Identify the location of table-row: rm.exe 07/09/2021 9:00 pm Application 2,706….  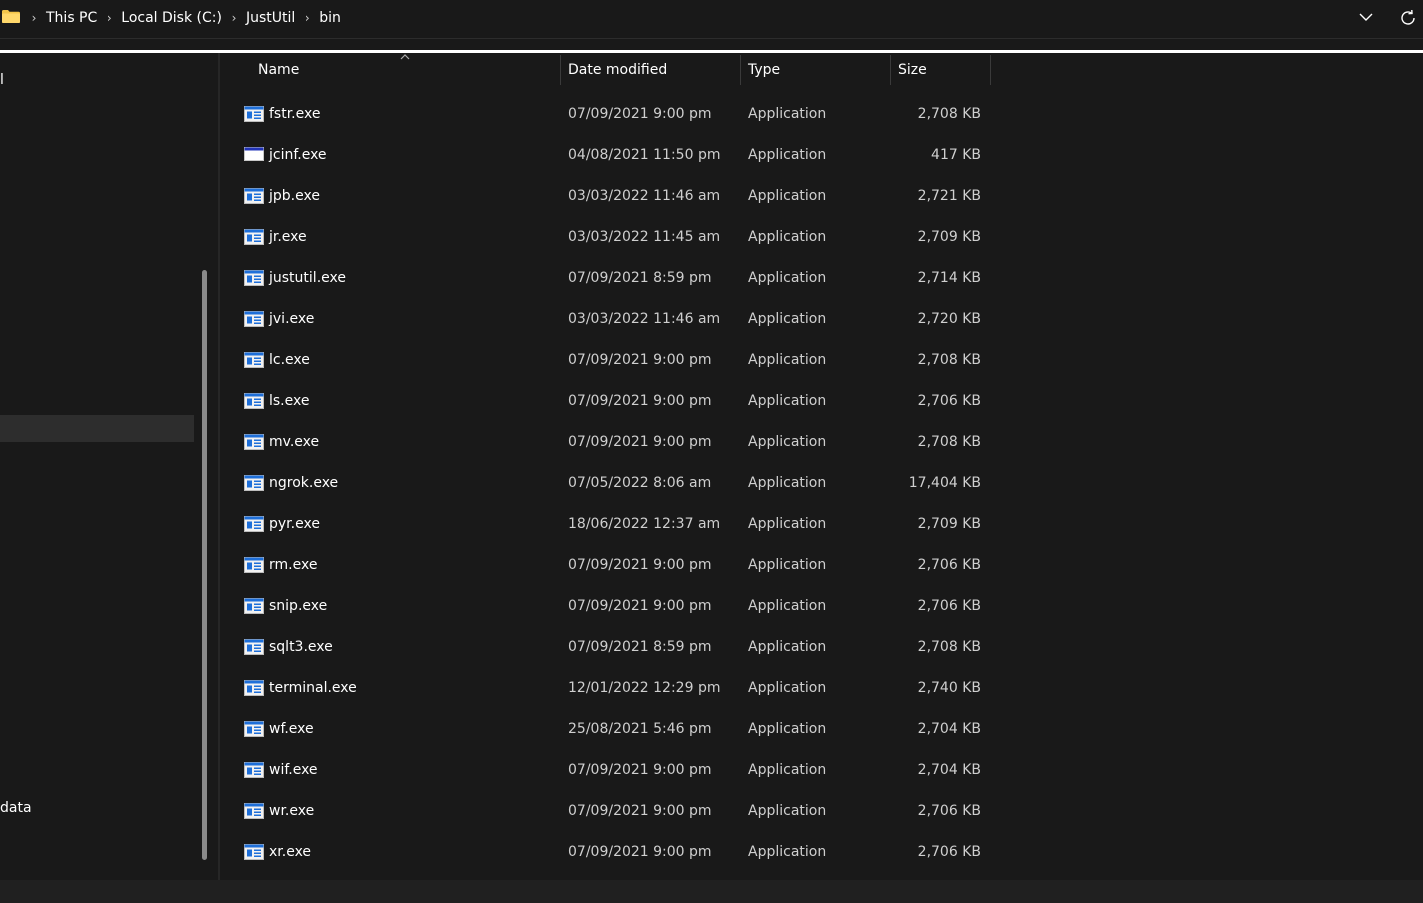
(605, 565).